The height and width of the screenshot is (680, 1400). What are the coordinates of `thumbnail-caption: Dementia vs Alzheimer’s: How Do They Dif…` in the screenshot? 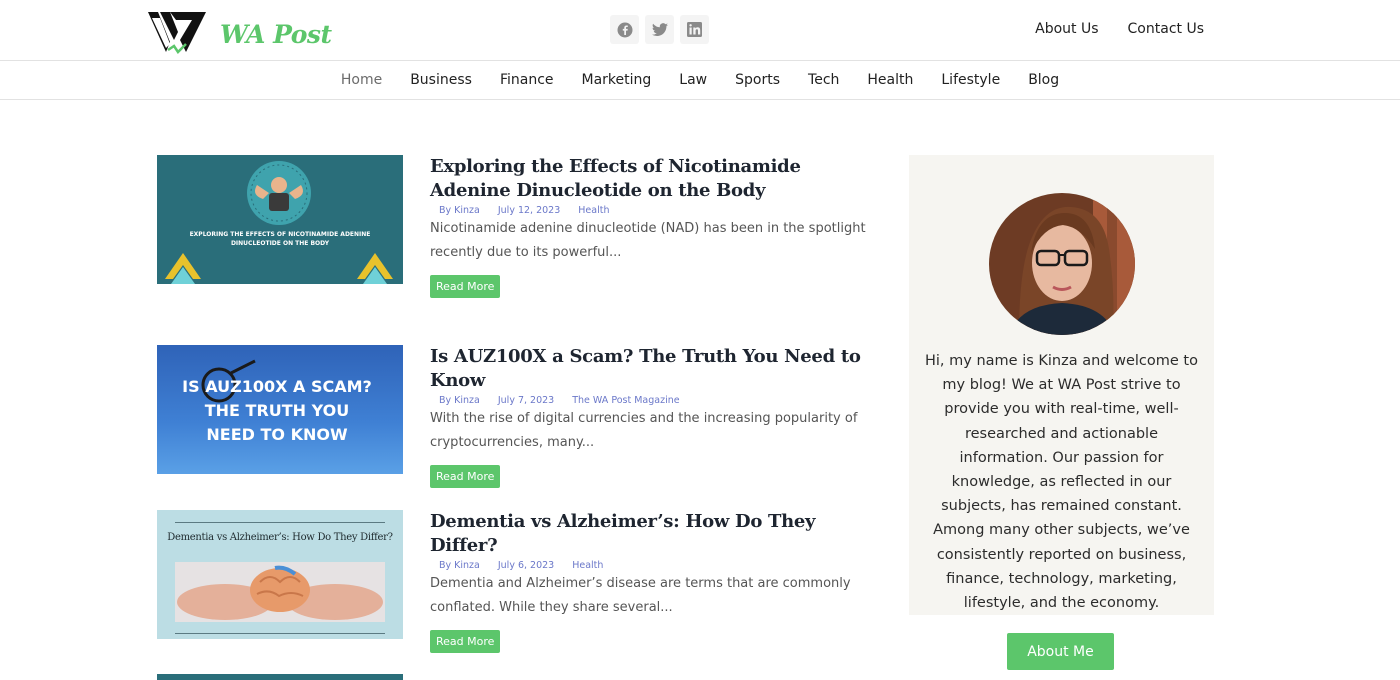 It's located at (280, 537).